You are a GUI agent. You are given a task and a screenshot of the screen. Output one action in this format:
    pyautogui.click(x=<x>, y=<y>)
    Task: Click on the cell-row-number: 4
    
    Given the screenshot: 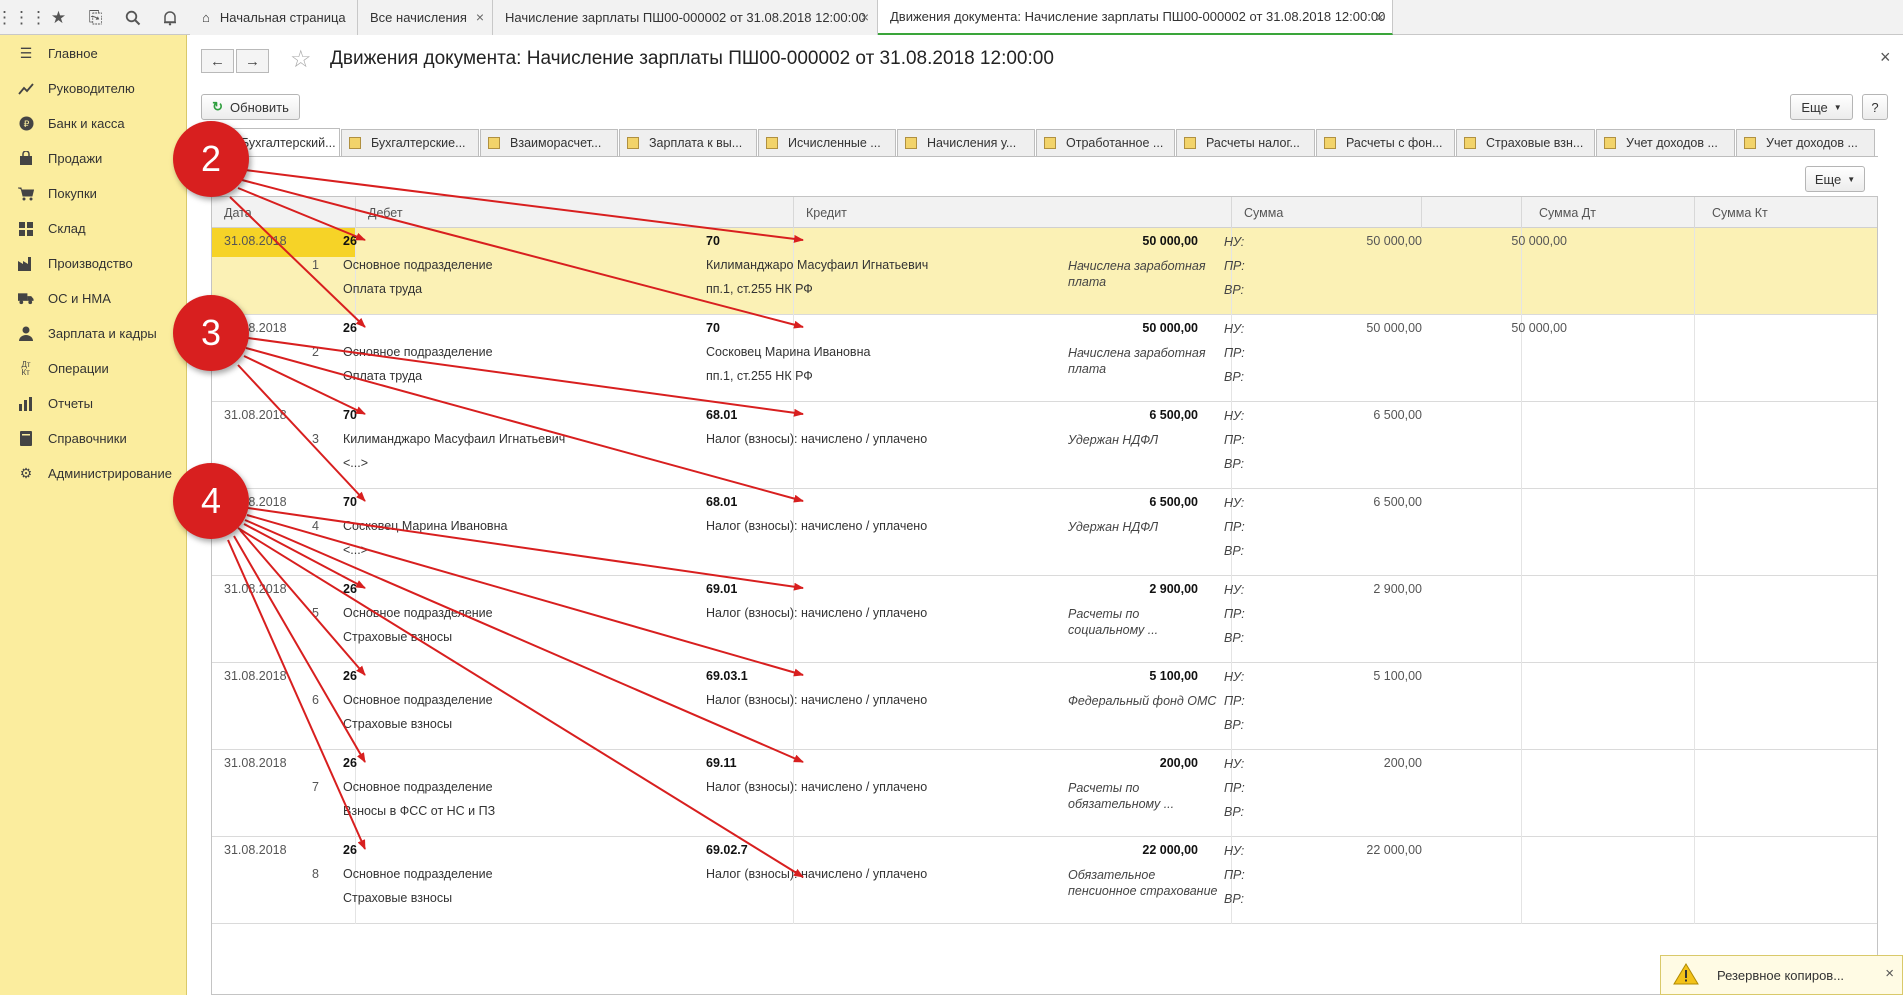 What is the action you would take?
    pyautogui.click(x=315, y=526)
    